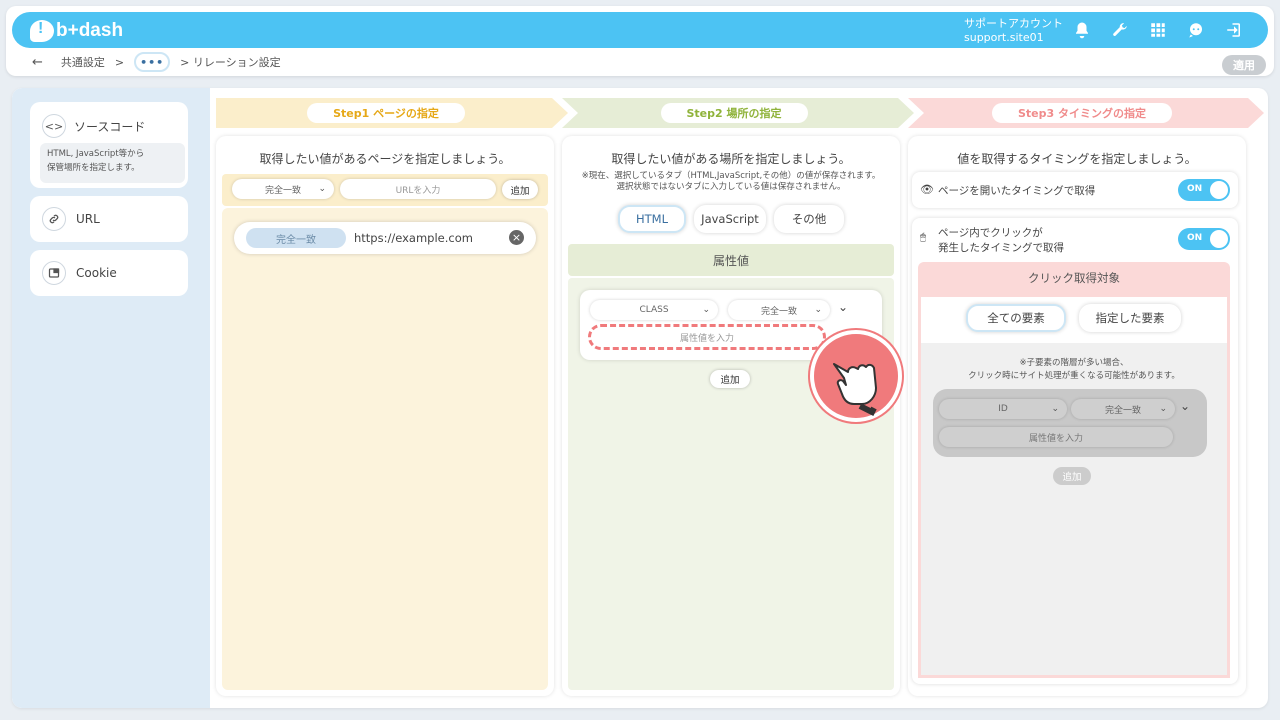  What do you see at coordinates (96, 273) in the screenshot?
I see `sidebar-item-label: Cookie` at bounding box center [96, 273].